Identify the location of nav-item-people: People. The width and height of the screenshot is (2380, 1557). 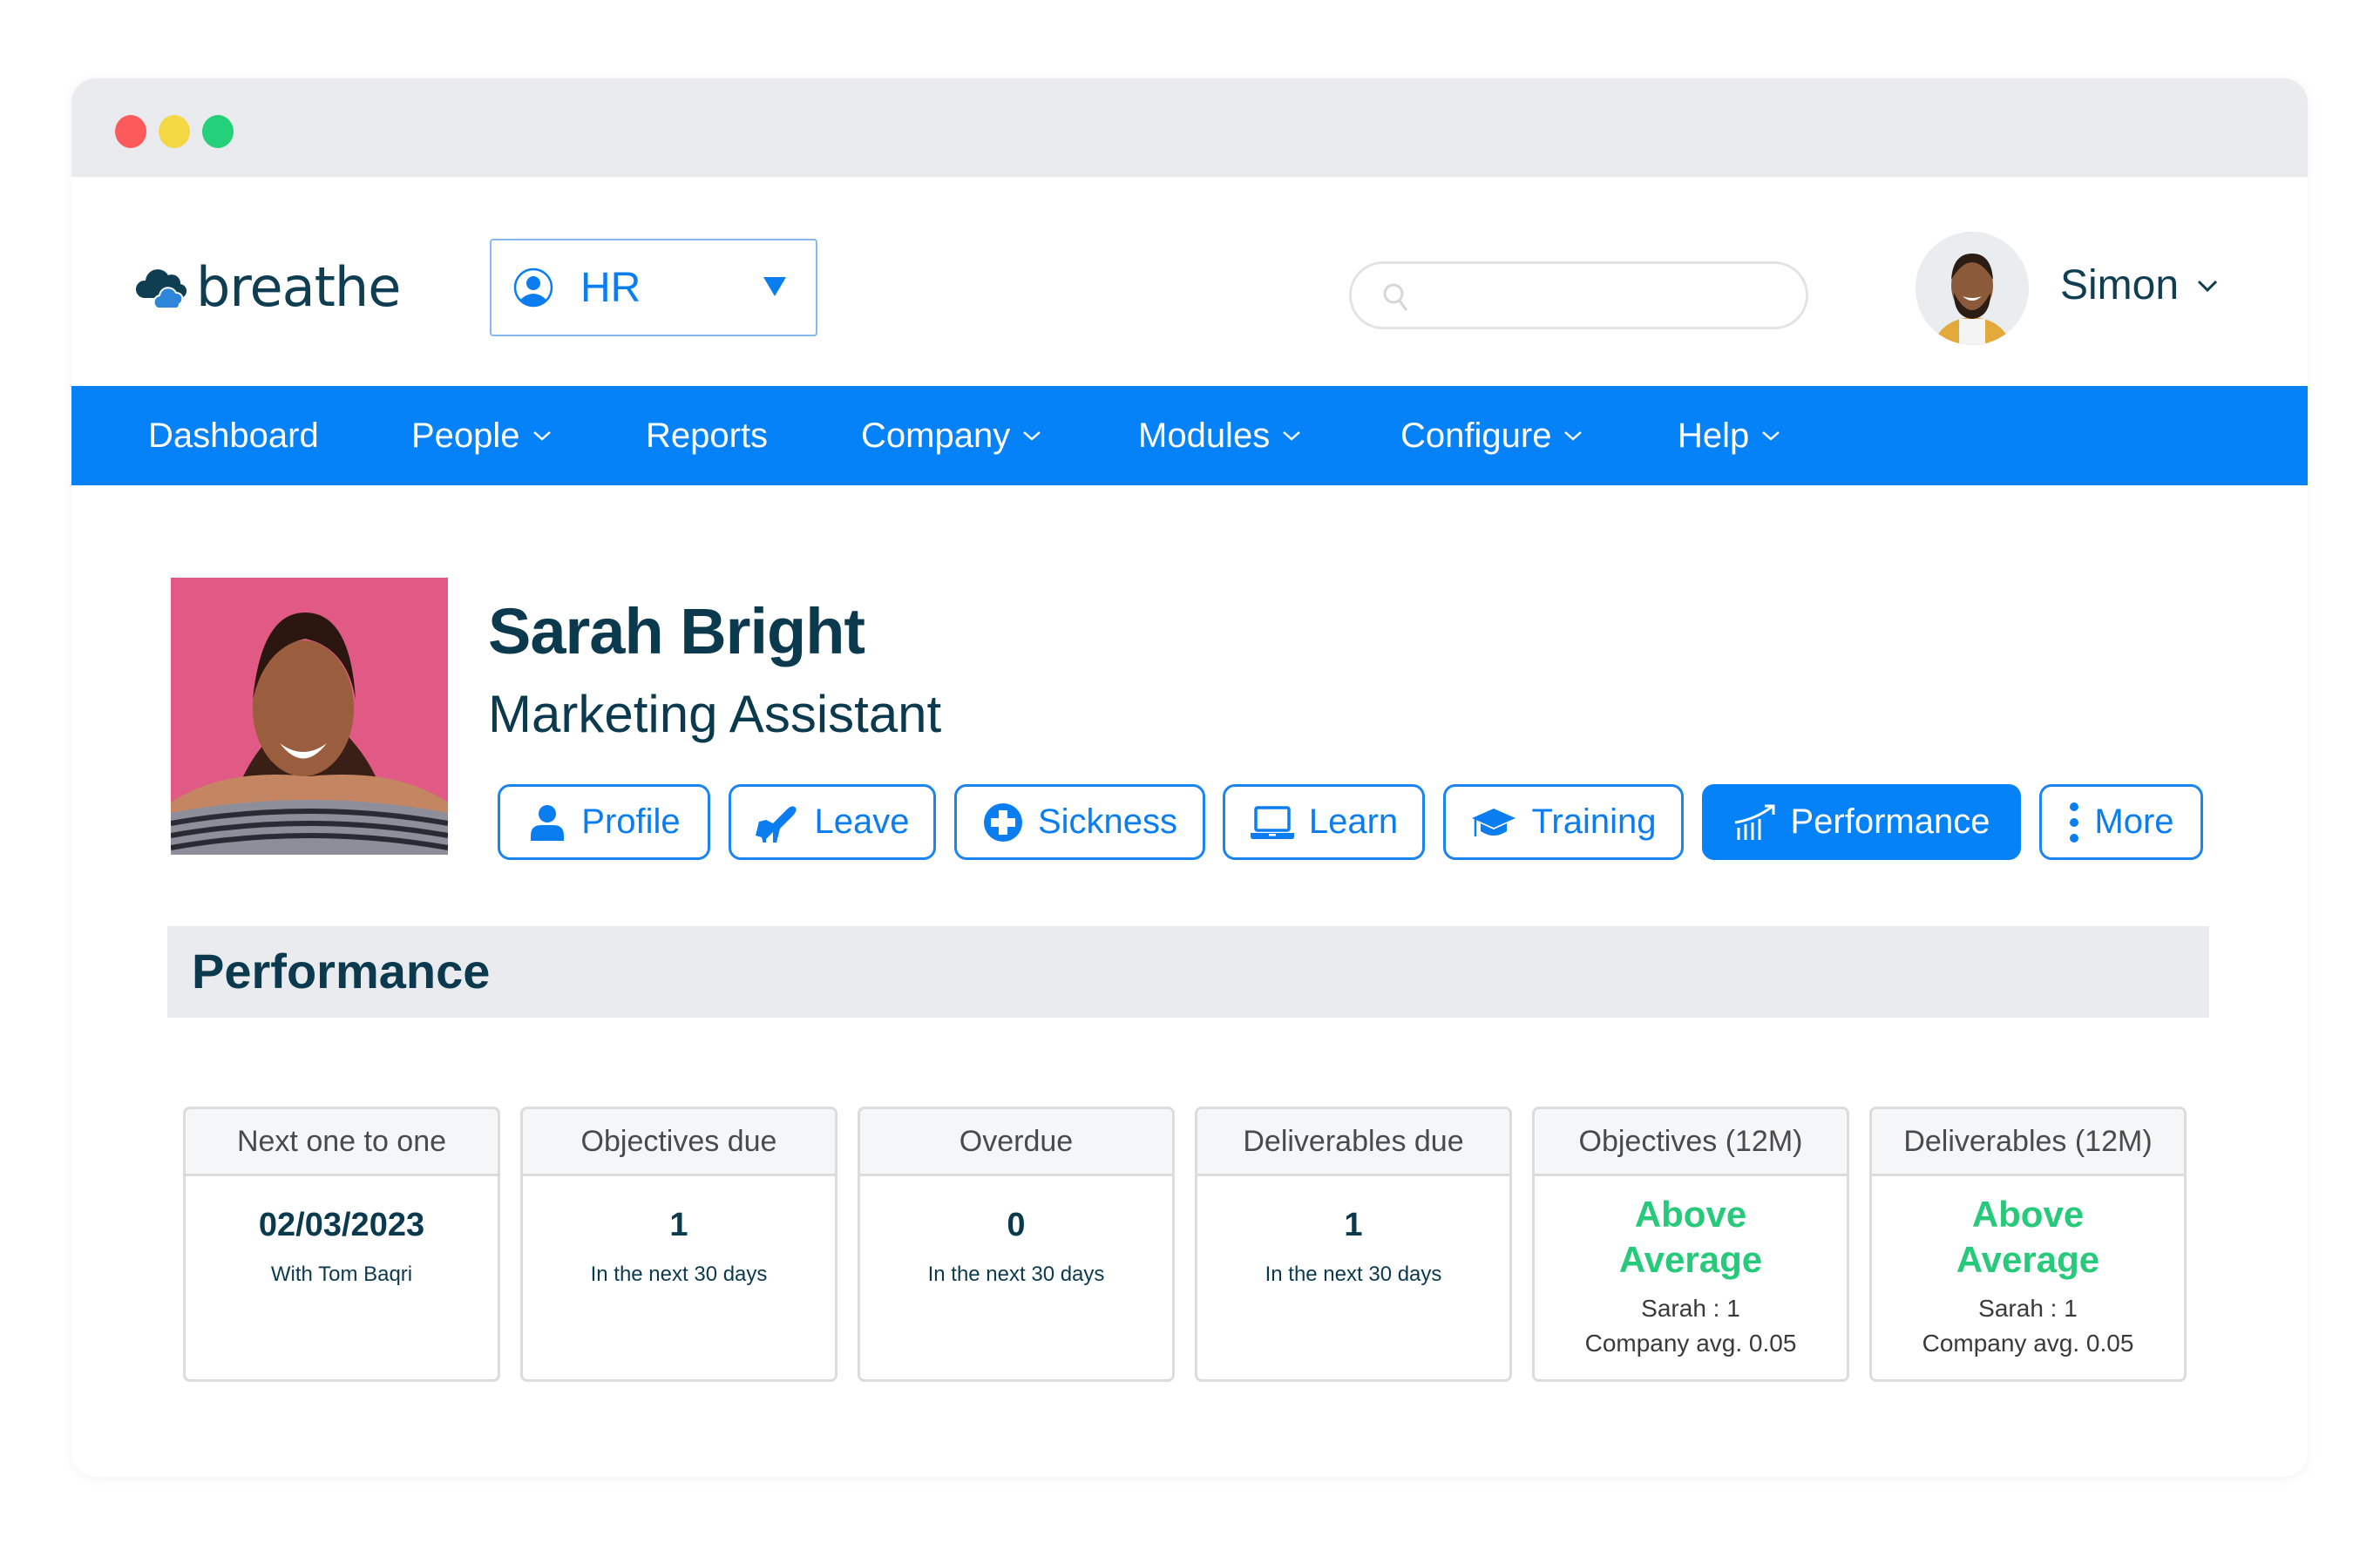
(481, 435).